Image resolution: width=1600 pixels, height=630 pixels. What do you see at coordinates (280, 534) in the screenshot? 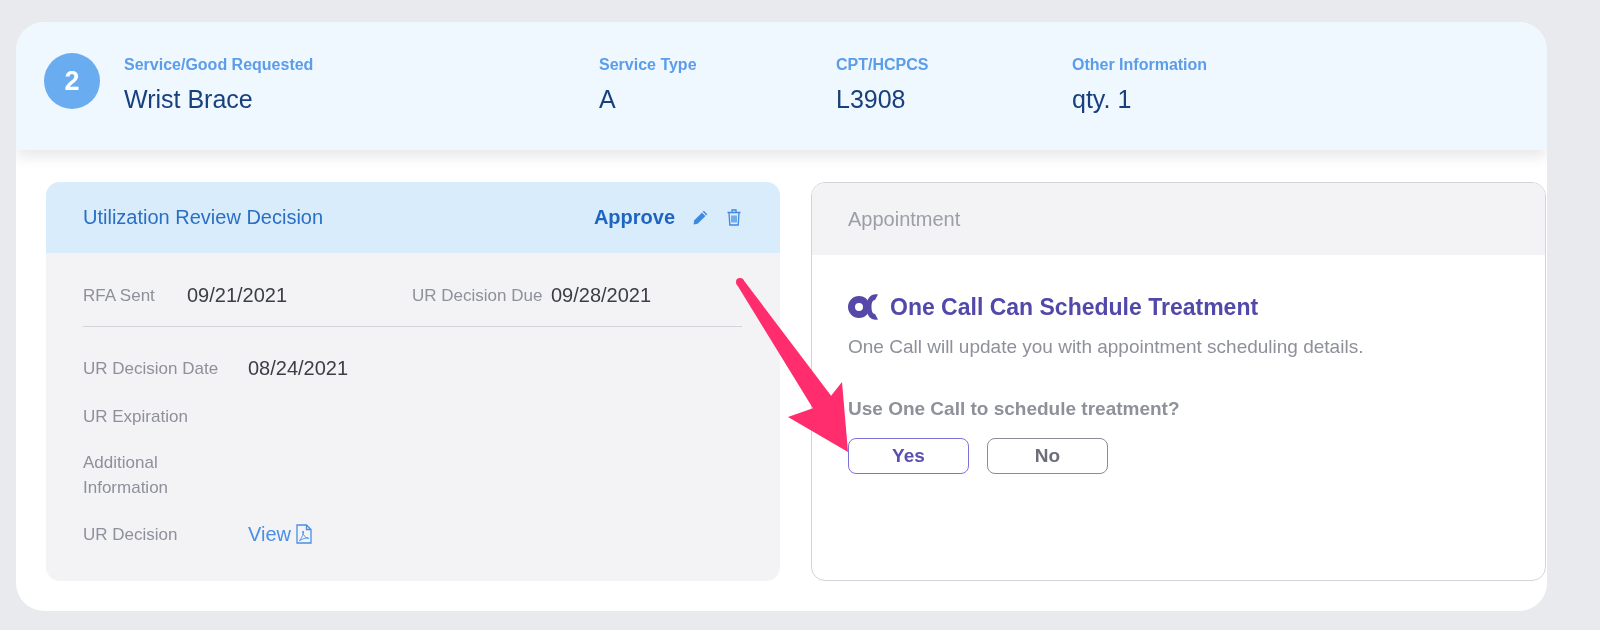
I see `view-link: View` at bounding box center [280, 534].